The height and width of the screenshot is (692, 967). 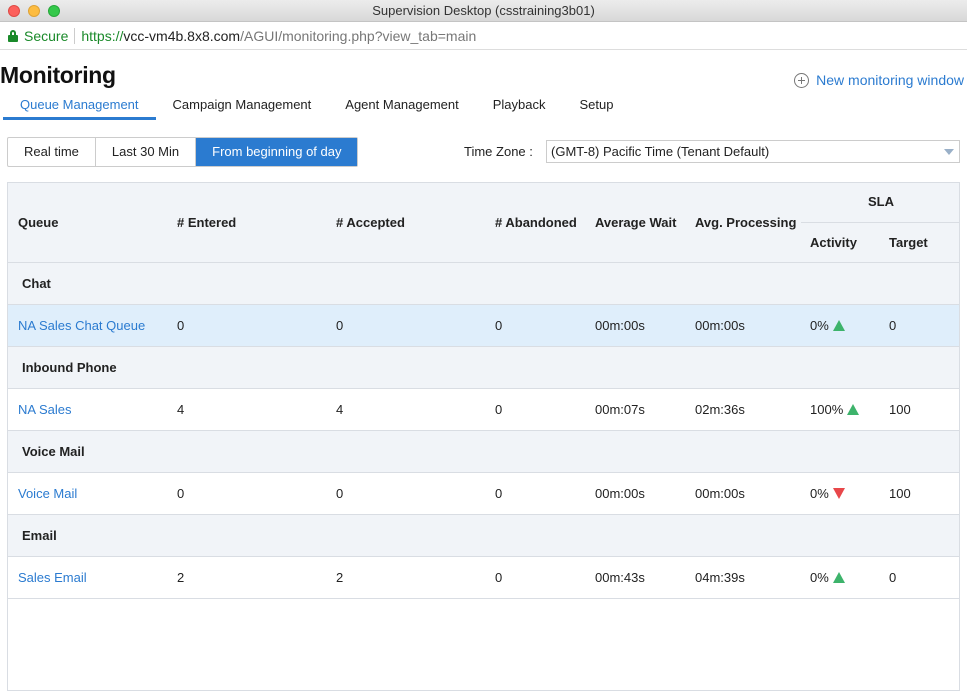 I want to click on window-title: Supervision Desktop (csstraining3b01), so click(x=483, y=10).